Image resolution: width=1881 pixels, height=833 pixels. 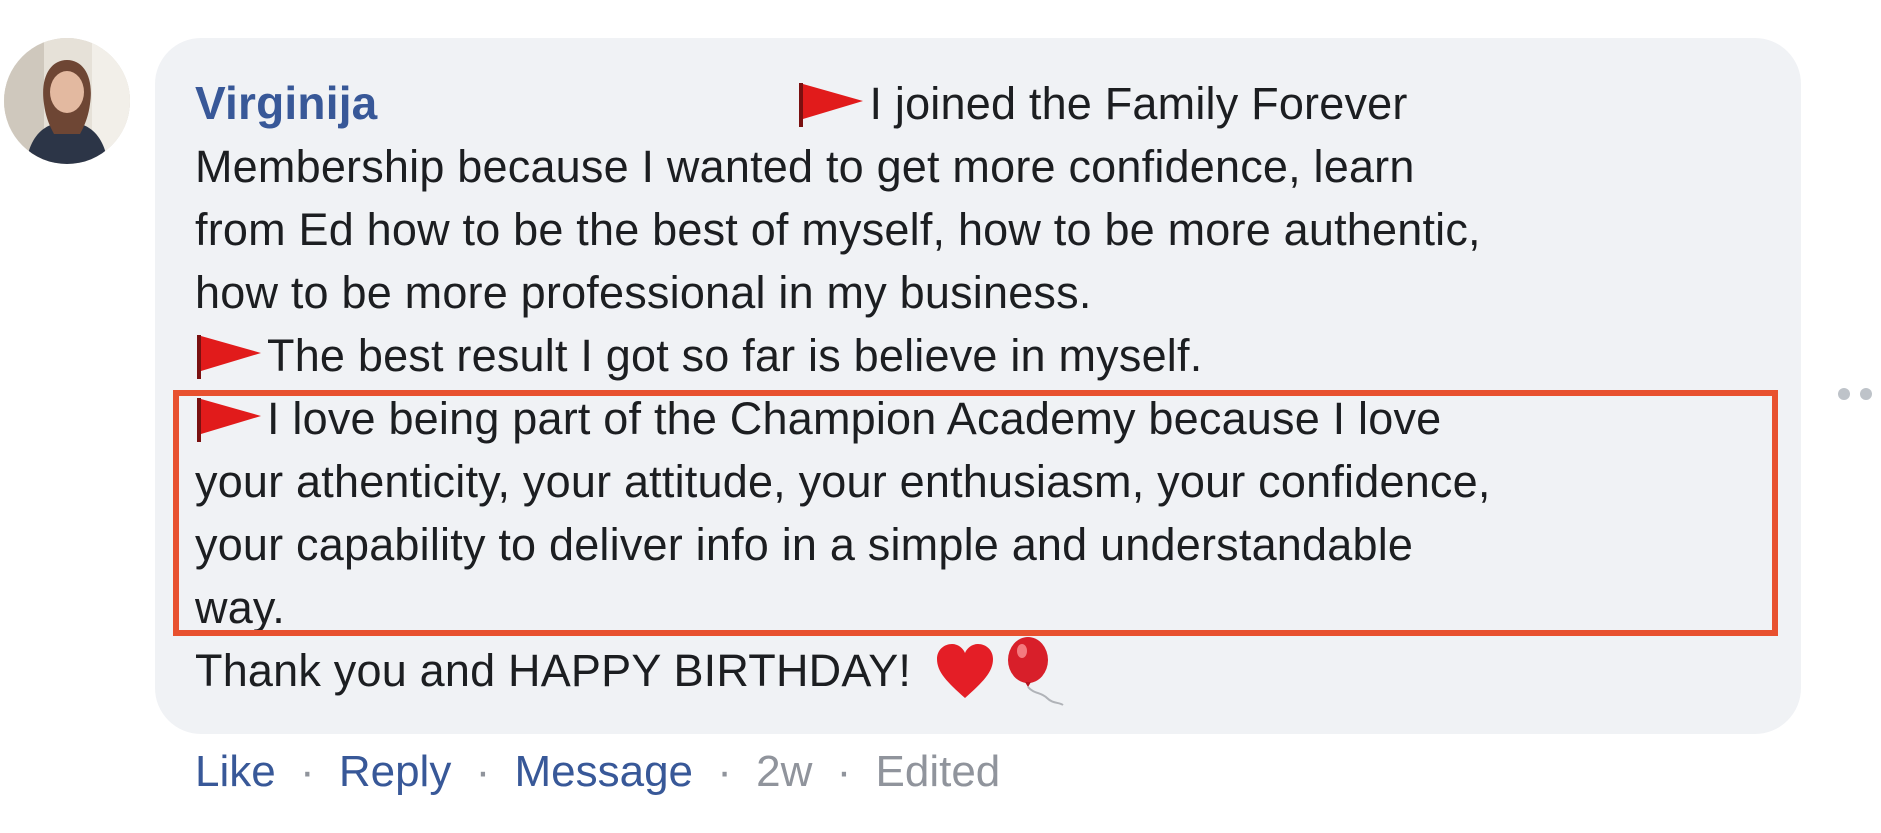 What do you see at coordinates (784, 771) in the screenshot?
I see `timestamp: 2w` at bounding box center [784, 771].